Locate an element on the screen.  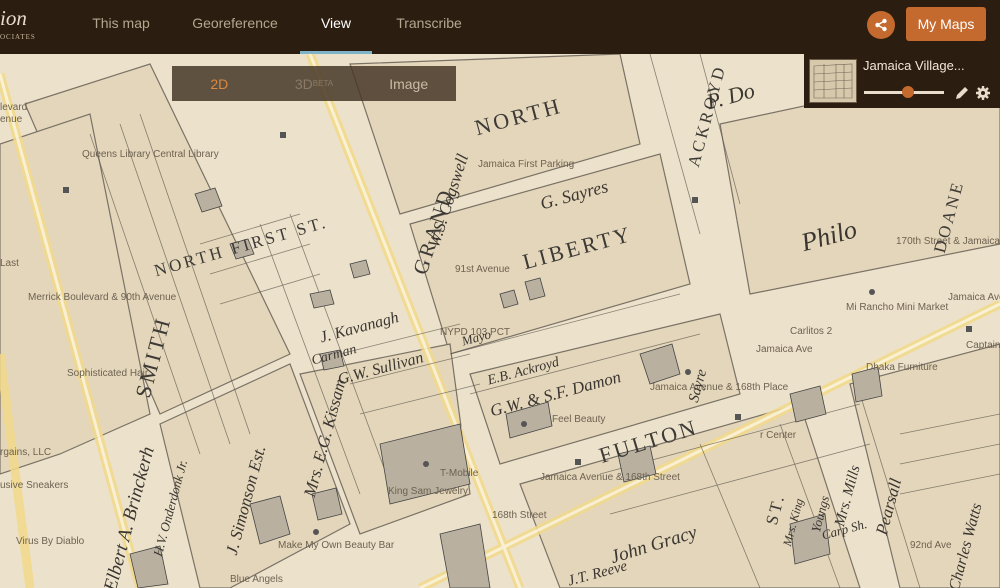
view-mode-image-label: Image is located at coordinates (409, 83).